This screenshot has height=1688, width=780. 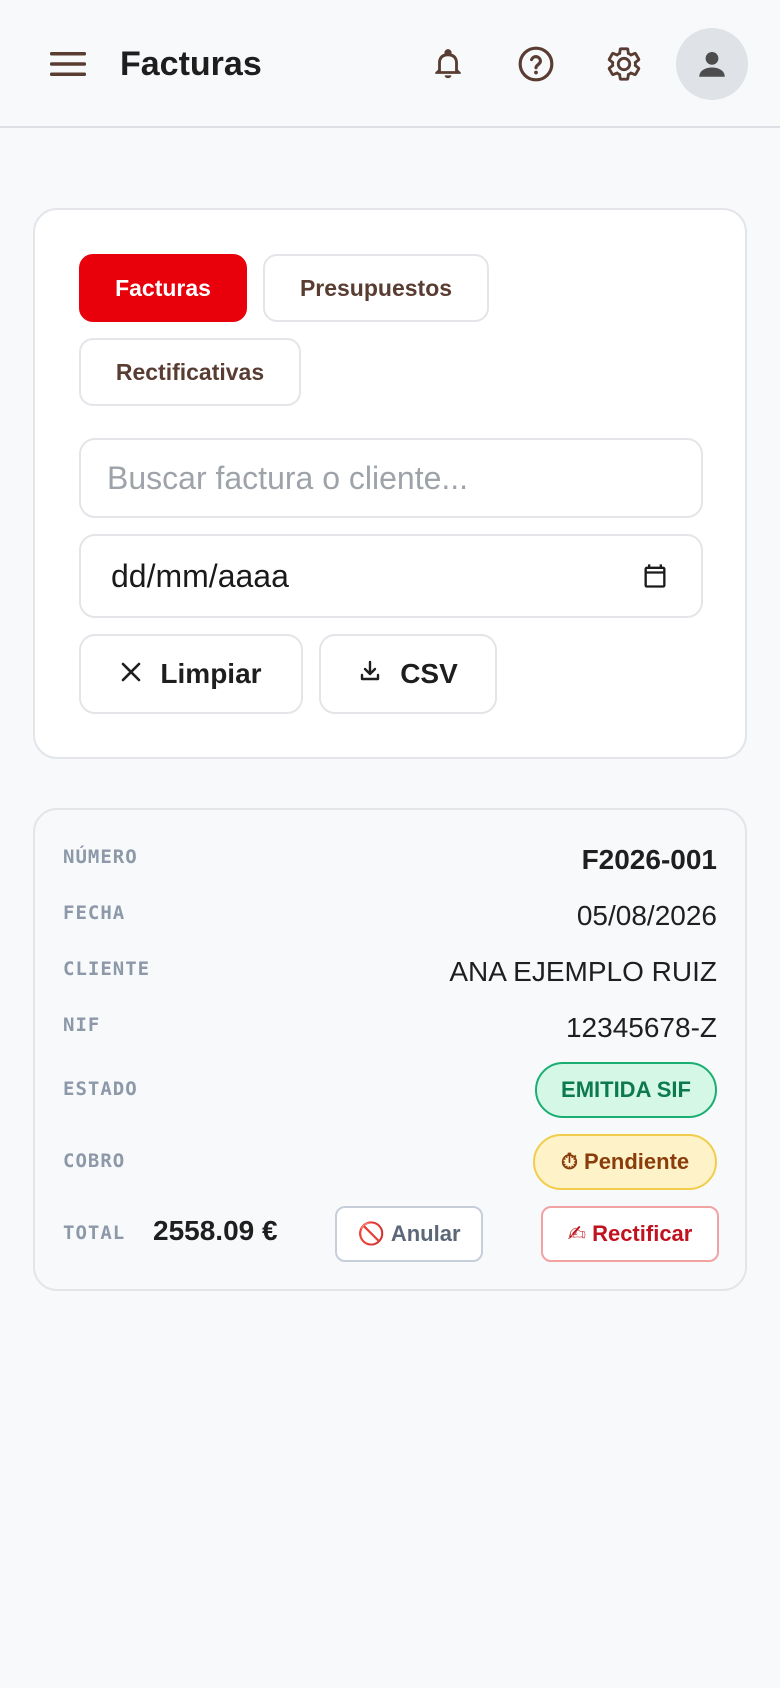 I want to click on search-input, so click(x=391, y=478).